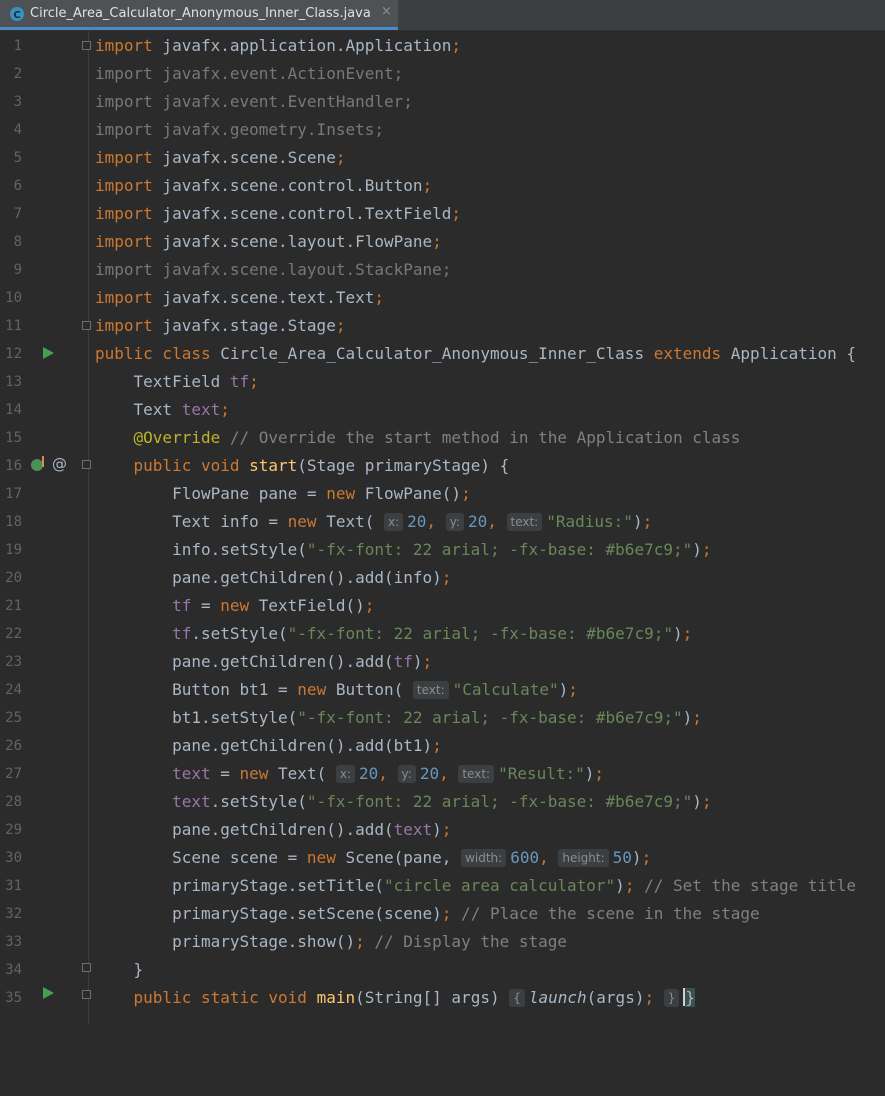  Describe the element at coordinates (745, 885) in the screenshot. I see `comment: // Set the stage title` at that location.